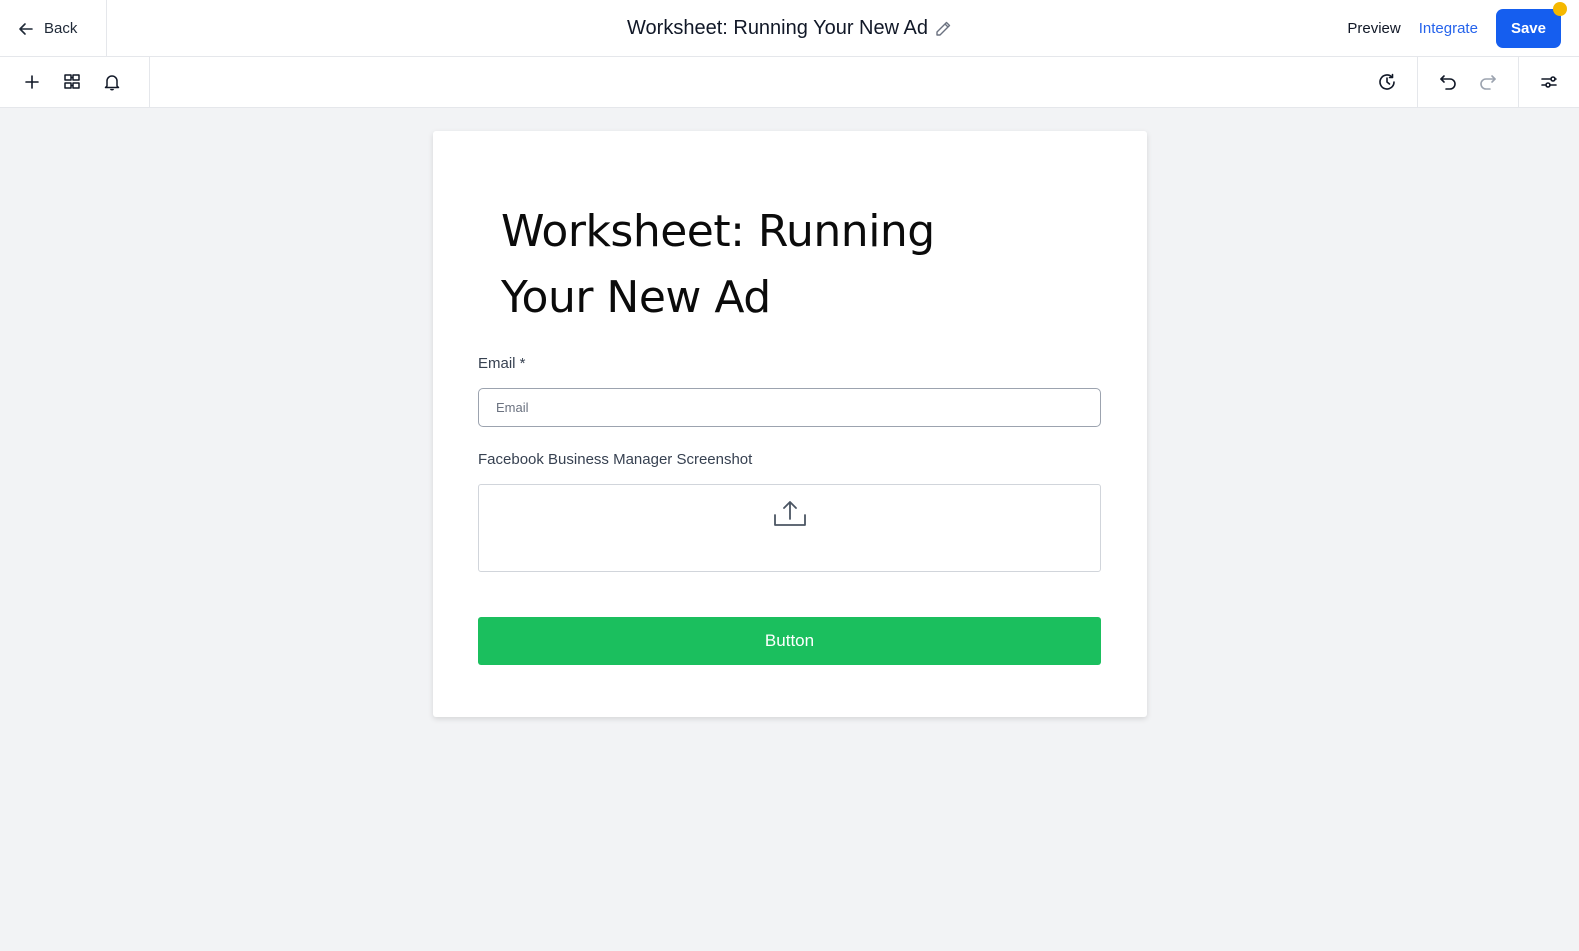 This screenshot has width=1579, height=951. I want to click on history-icon, so click(1387, 81).